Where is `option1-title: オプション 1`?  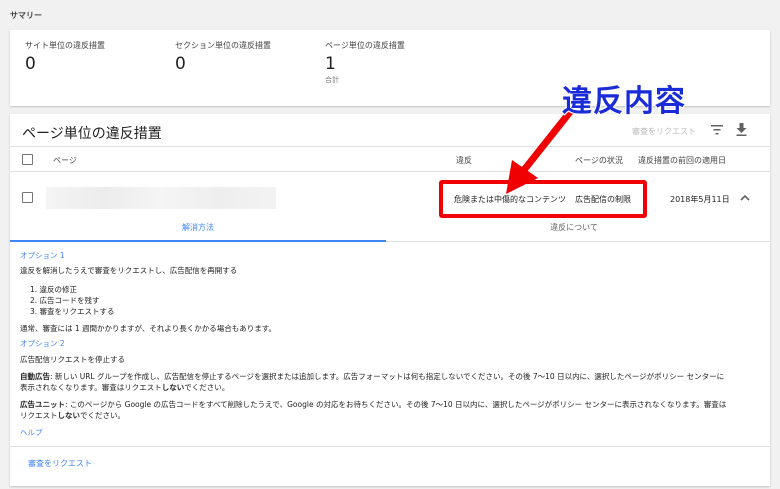 option1-title: オプション 1 is located at coordinates (42, 255).